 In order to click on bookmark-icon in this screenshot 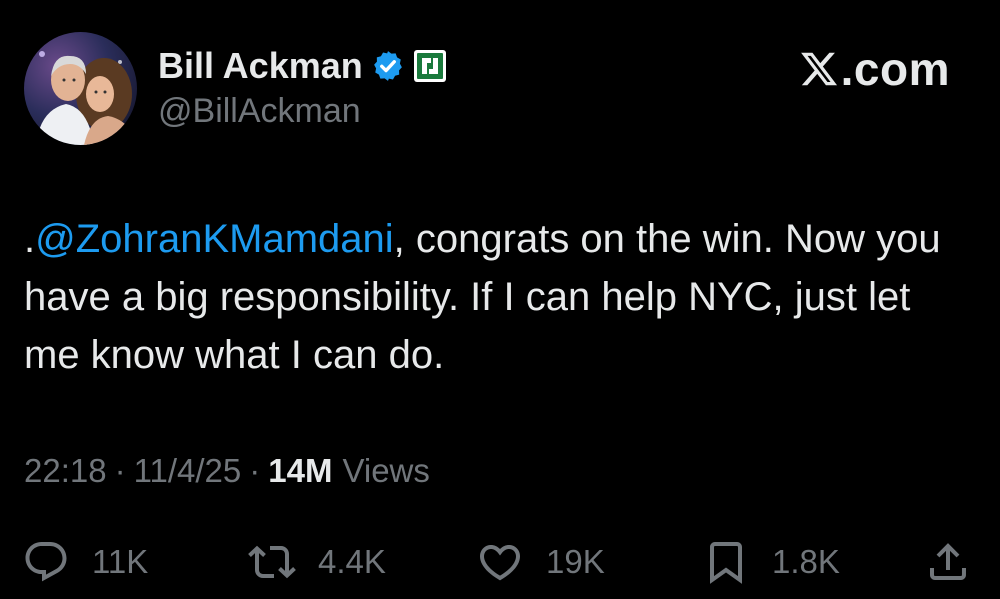, I will do `click(726, 563)`.